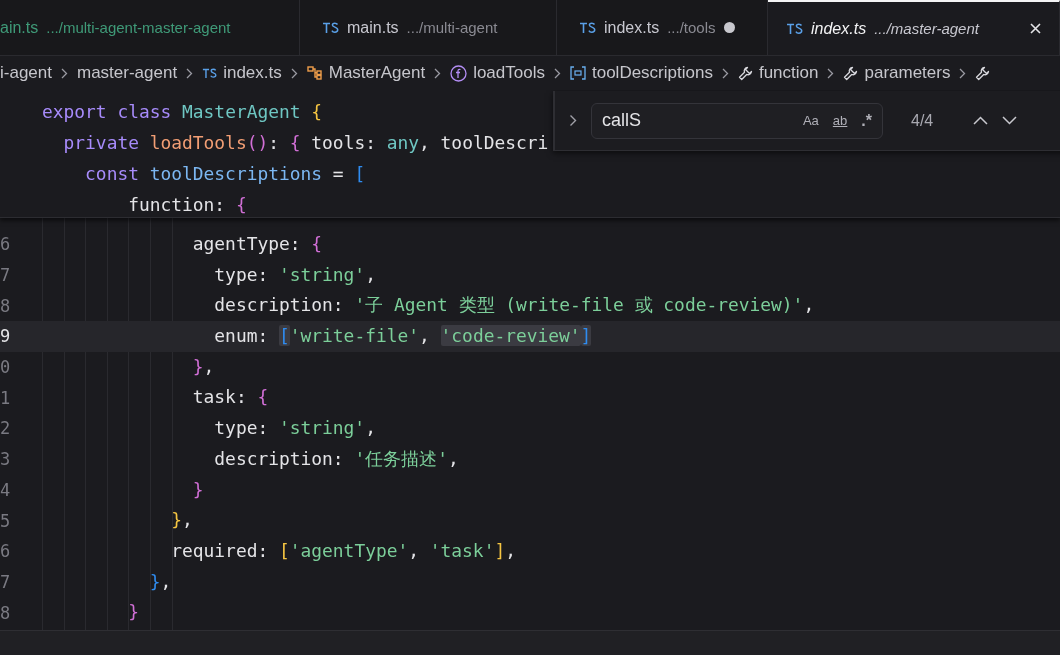 The width and height of the screenshot is (1060, 655). I want to click on class-icon, so click(314, 73).